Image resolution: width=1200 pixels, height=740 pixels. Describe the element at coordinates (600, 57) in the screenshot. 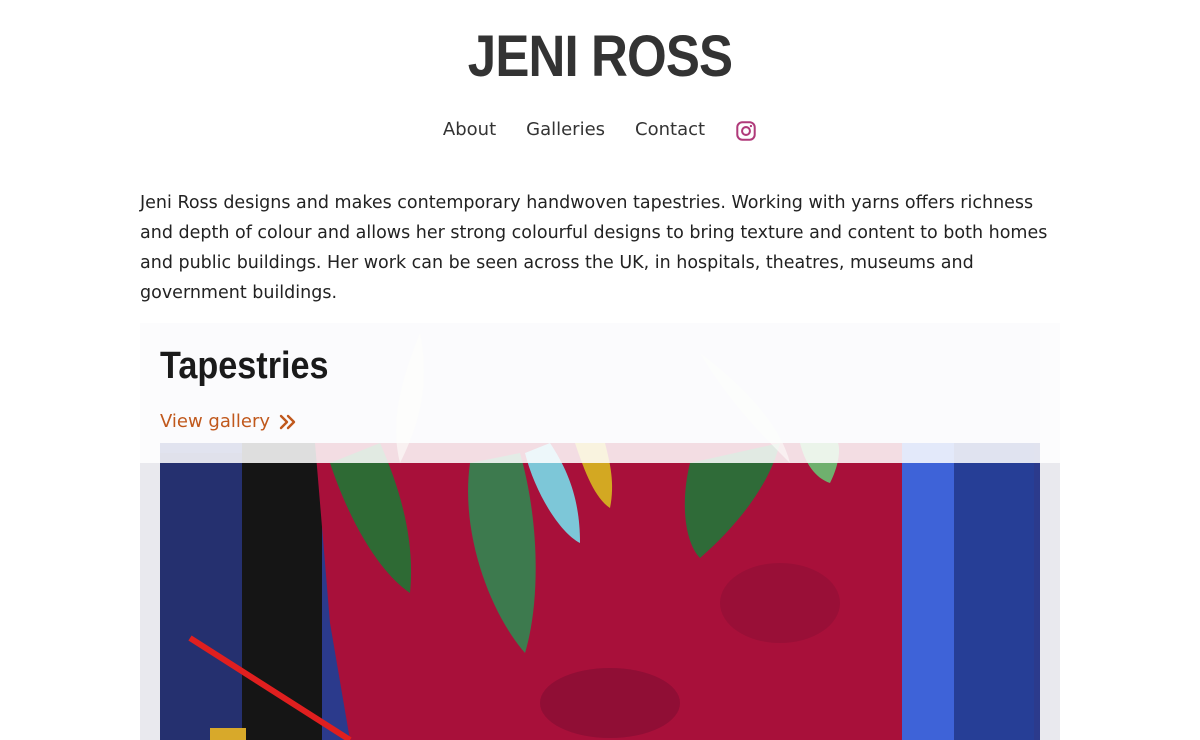

I see `site-title: JENI ROSS` at that location.